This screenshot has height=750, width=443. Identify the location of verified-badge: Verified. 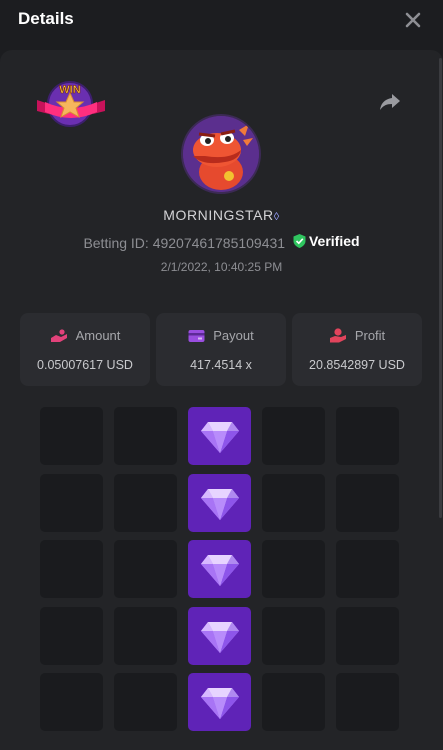
(326, 241).